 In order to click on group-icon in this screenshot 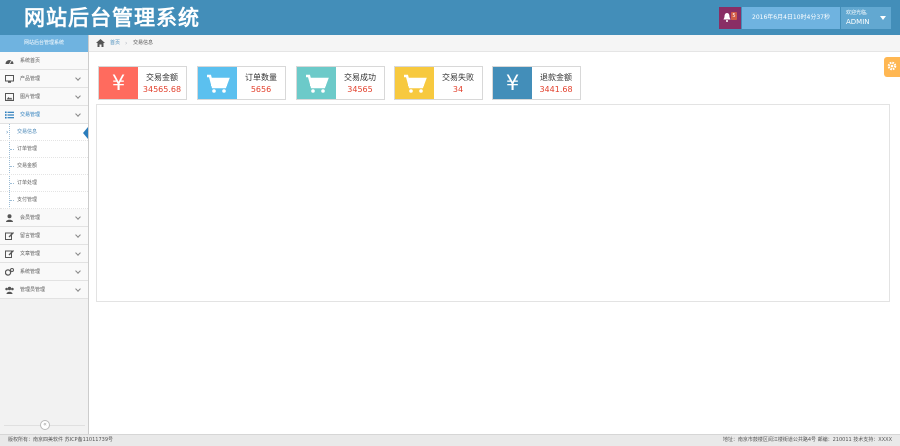, I will do `click(9, 290)`.